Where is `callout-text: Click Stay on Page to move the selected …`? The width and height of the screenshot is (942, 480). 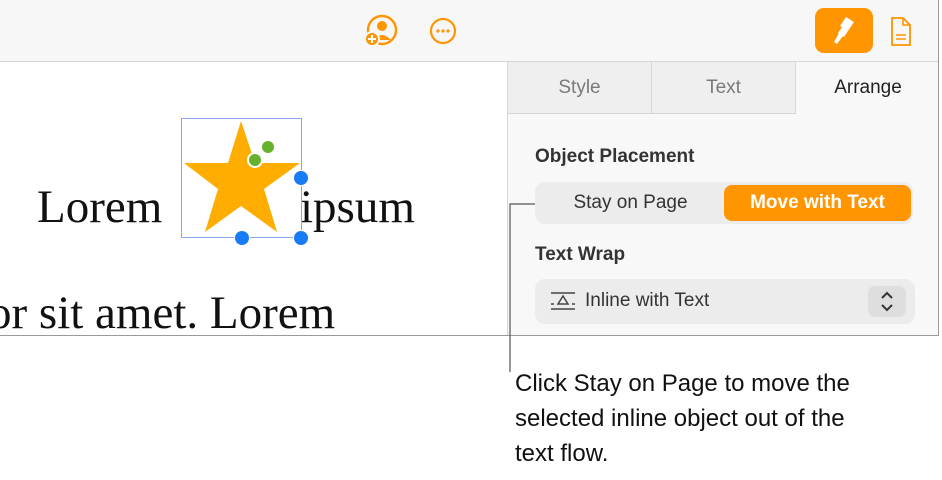 callout-text: Click Stay on Page to move the selected … is located at coordinates (682, 418).